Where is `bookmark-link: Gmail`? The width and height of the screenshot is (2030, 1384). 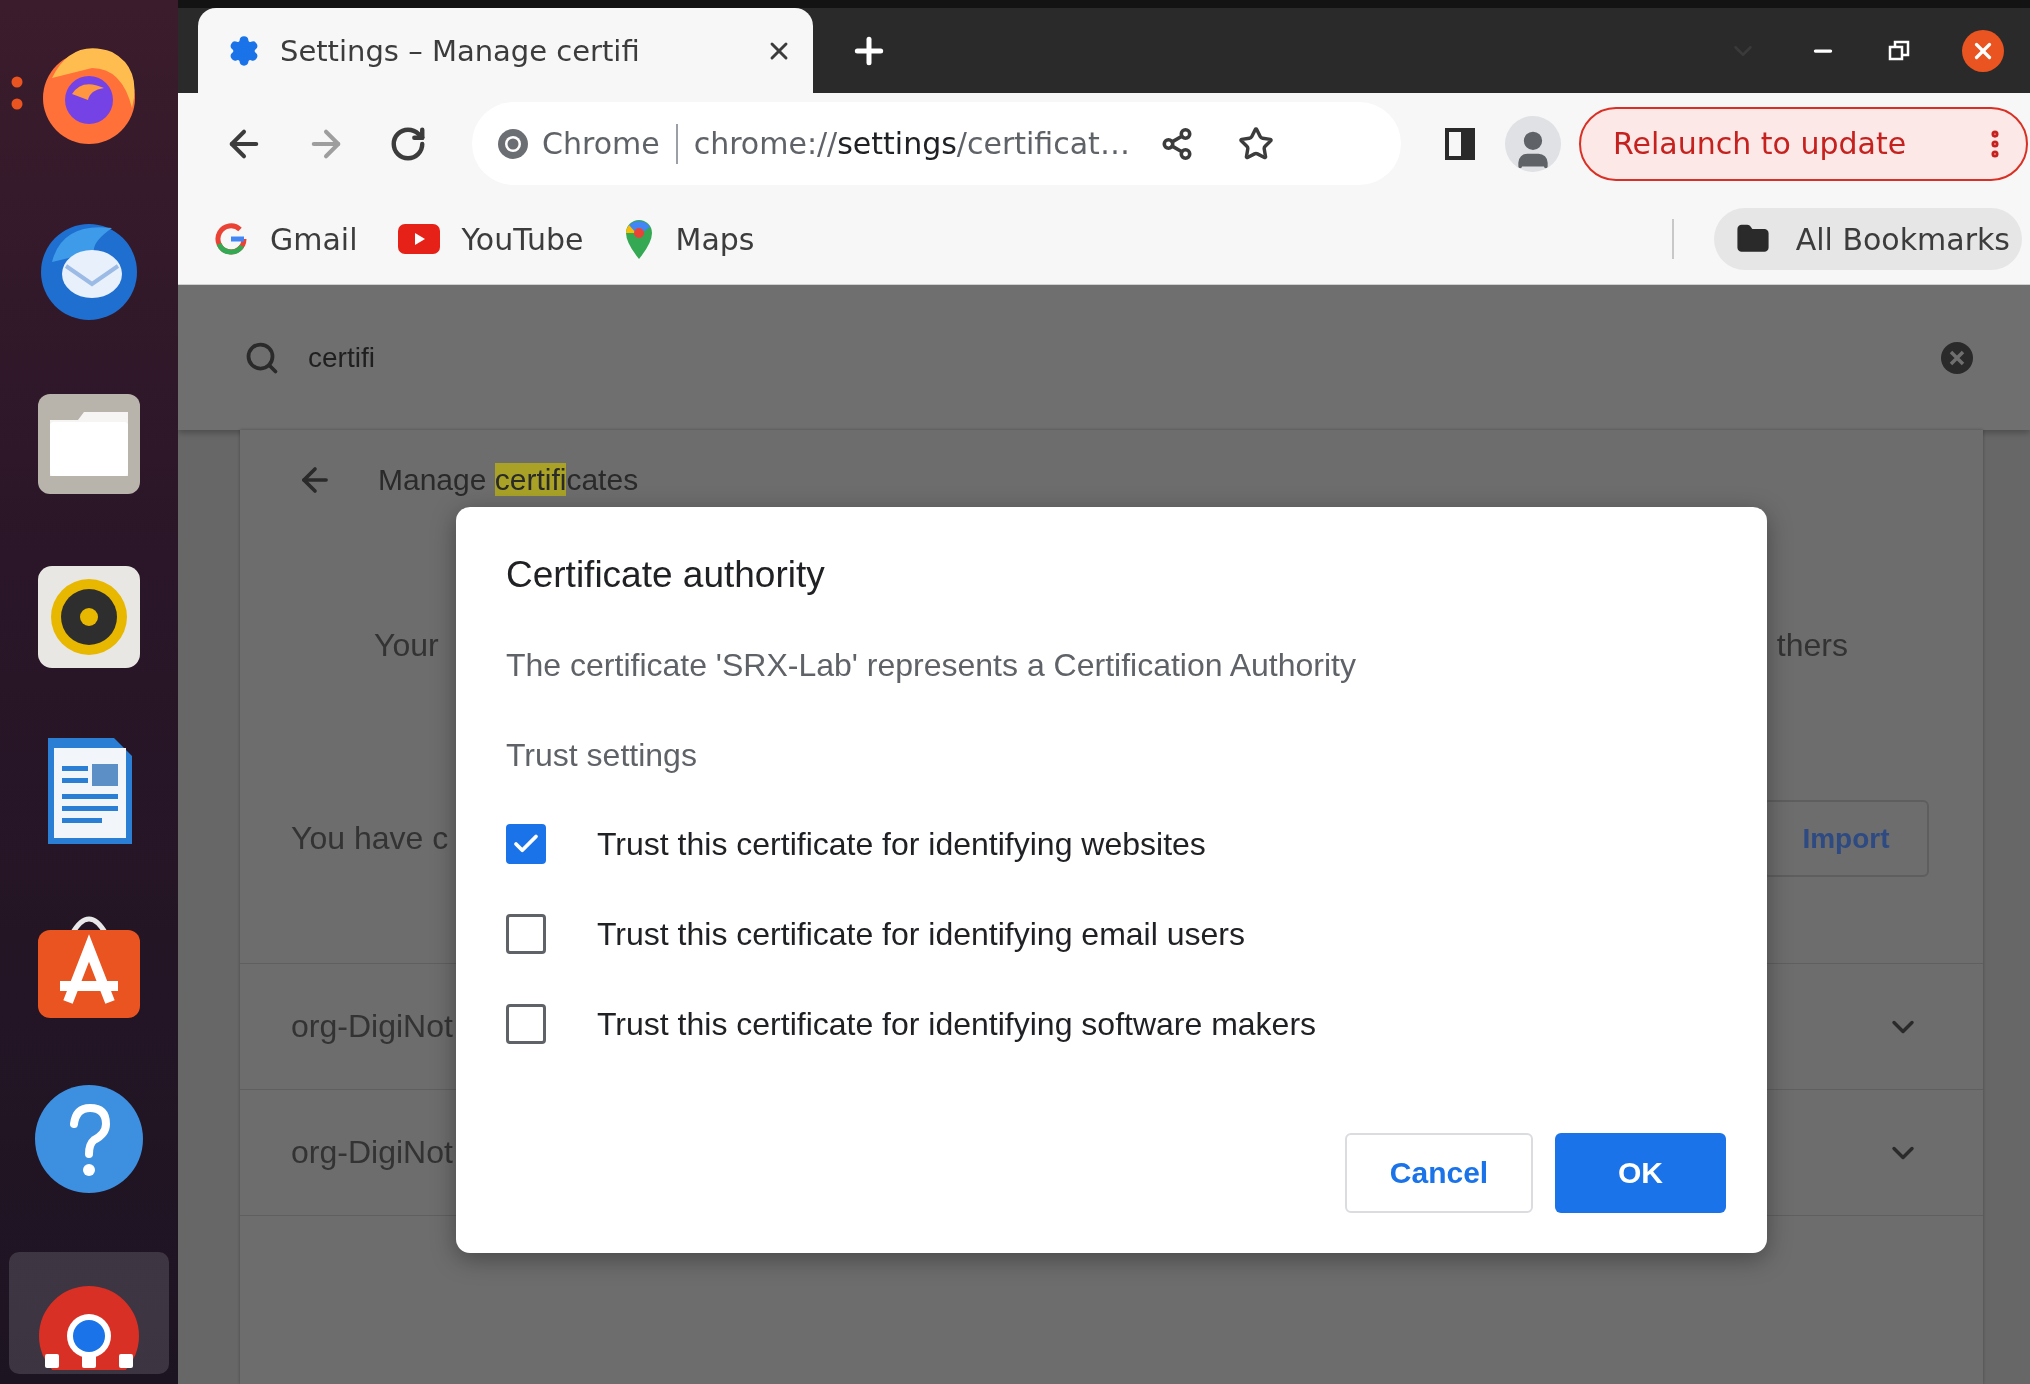
bookmark-link: Gmail is located at coordinates (286, 239).